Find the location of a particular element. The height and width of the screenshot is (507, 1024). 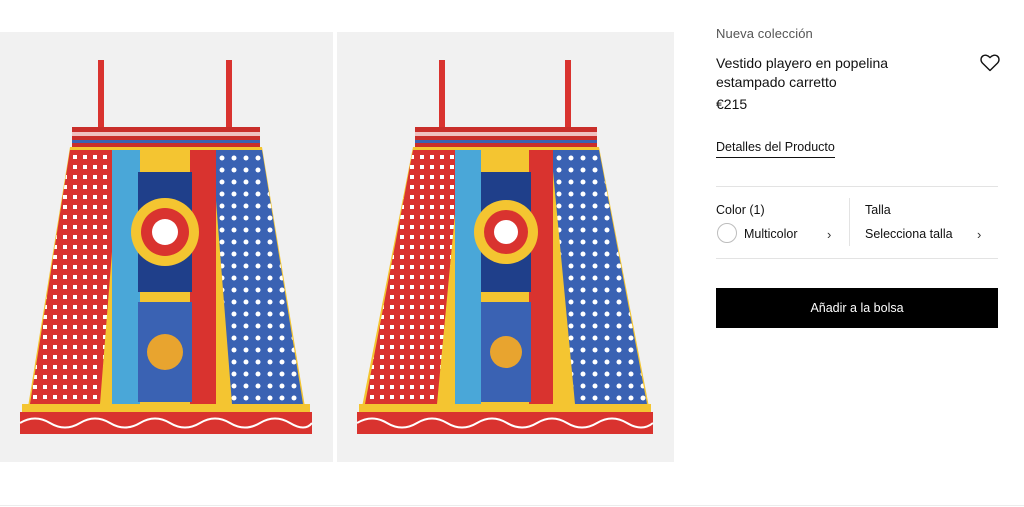

heart-icon is located at coordinates (990, 63).